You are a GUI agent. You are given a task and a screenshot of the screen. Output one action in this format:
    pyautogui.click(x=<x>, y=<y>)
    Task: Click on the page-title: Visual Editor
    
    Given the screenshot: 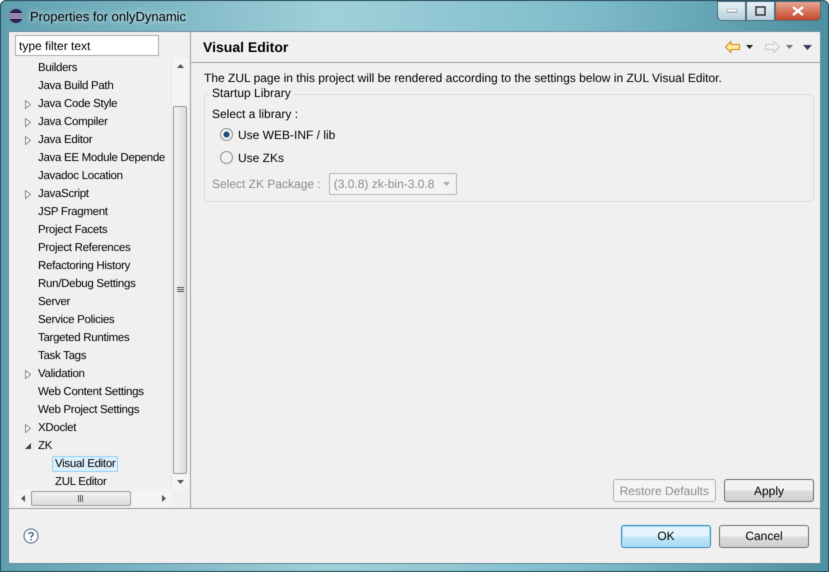 What is the action you would take?
    pyautogui.click(x=246, y=47)
    